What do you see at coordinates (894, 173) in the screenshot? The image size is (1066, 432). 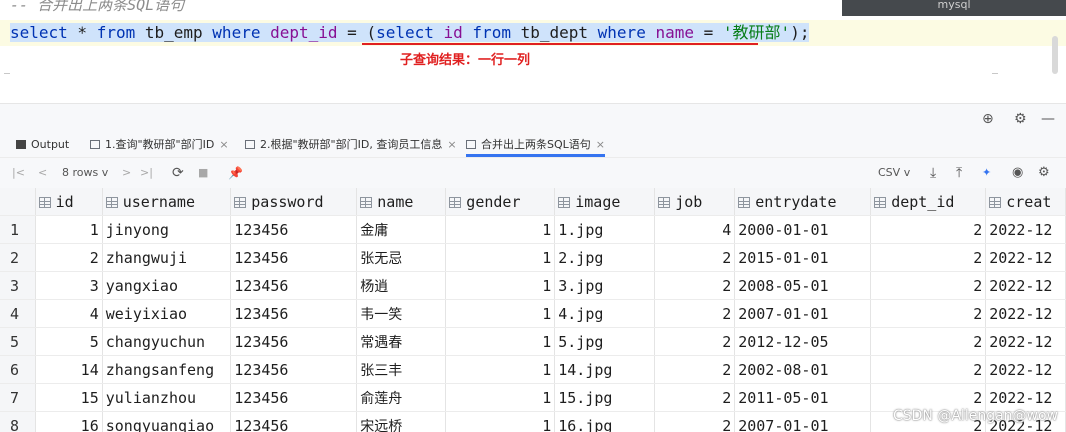 I see `format-dropdown: CSV v` at bounding box center [894, 173].